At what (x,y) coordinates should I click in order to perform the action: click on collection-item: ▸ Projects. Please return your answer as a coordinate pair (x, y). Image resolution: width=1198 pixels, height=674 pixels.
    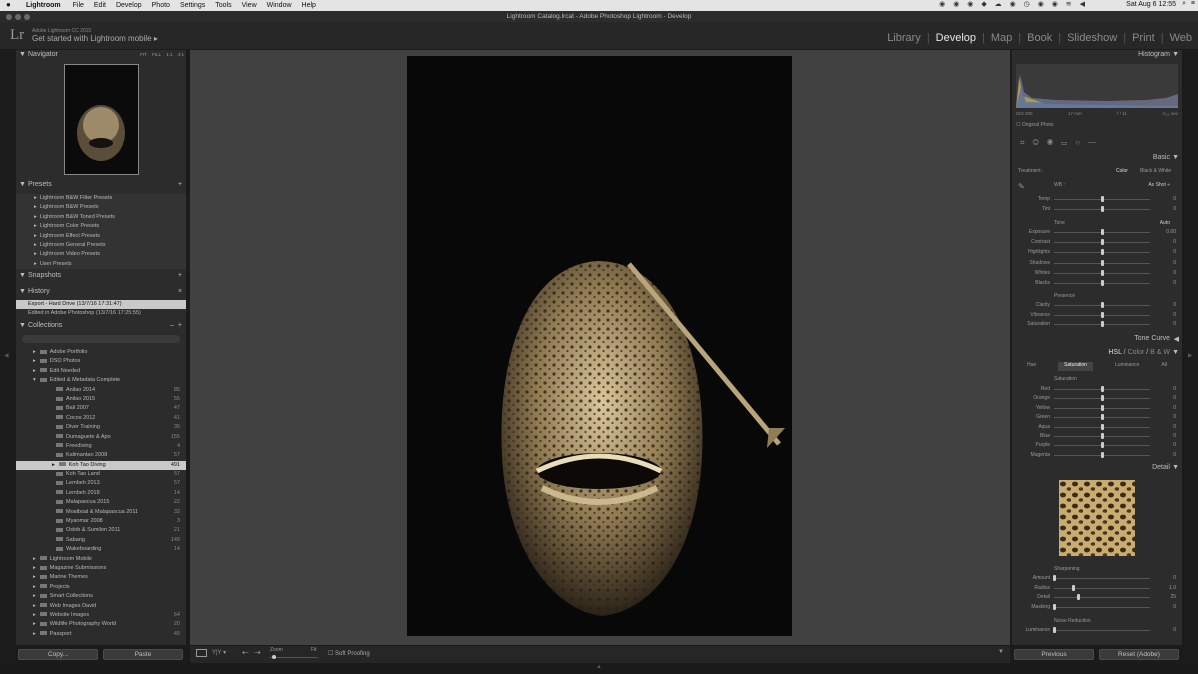
    Looking at the image, I should click on (101, 587).